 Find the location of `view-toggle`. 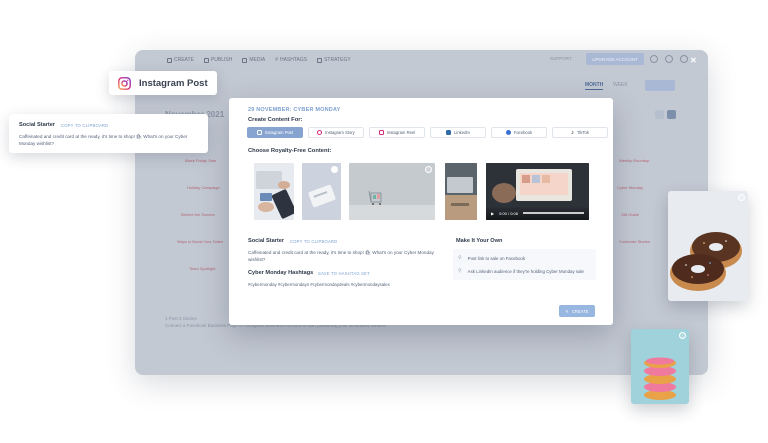

view-toggle is located at coordinates (665, 114).